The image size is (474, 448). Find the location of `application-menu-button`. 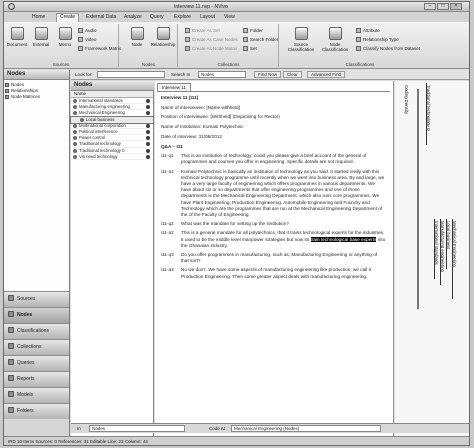

application-menu-button is located at coordinates (11, 6).